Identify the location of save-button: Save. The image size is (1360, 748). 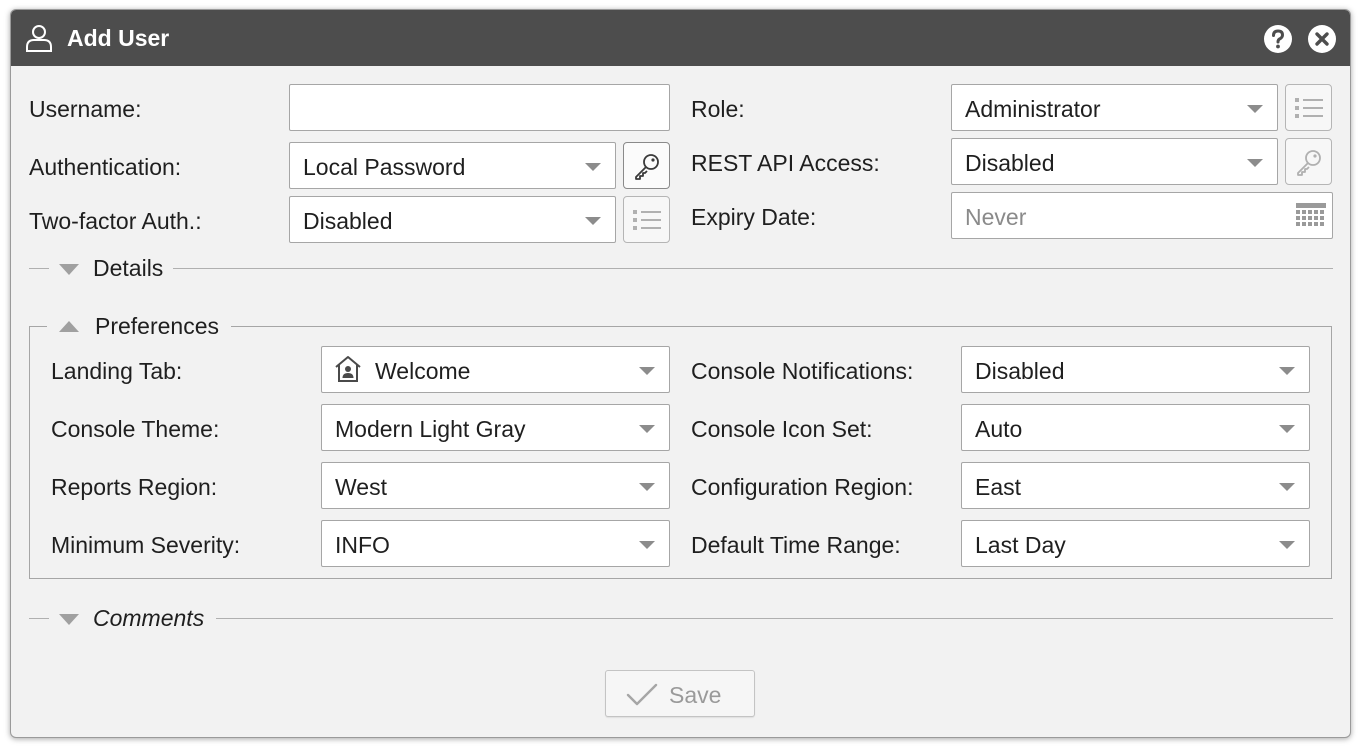
(680, 693).